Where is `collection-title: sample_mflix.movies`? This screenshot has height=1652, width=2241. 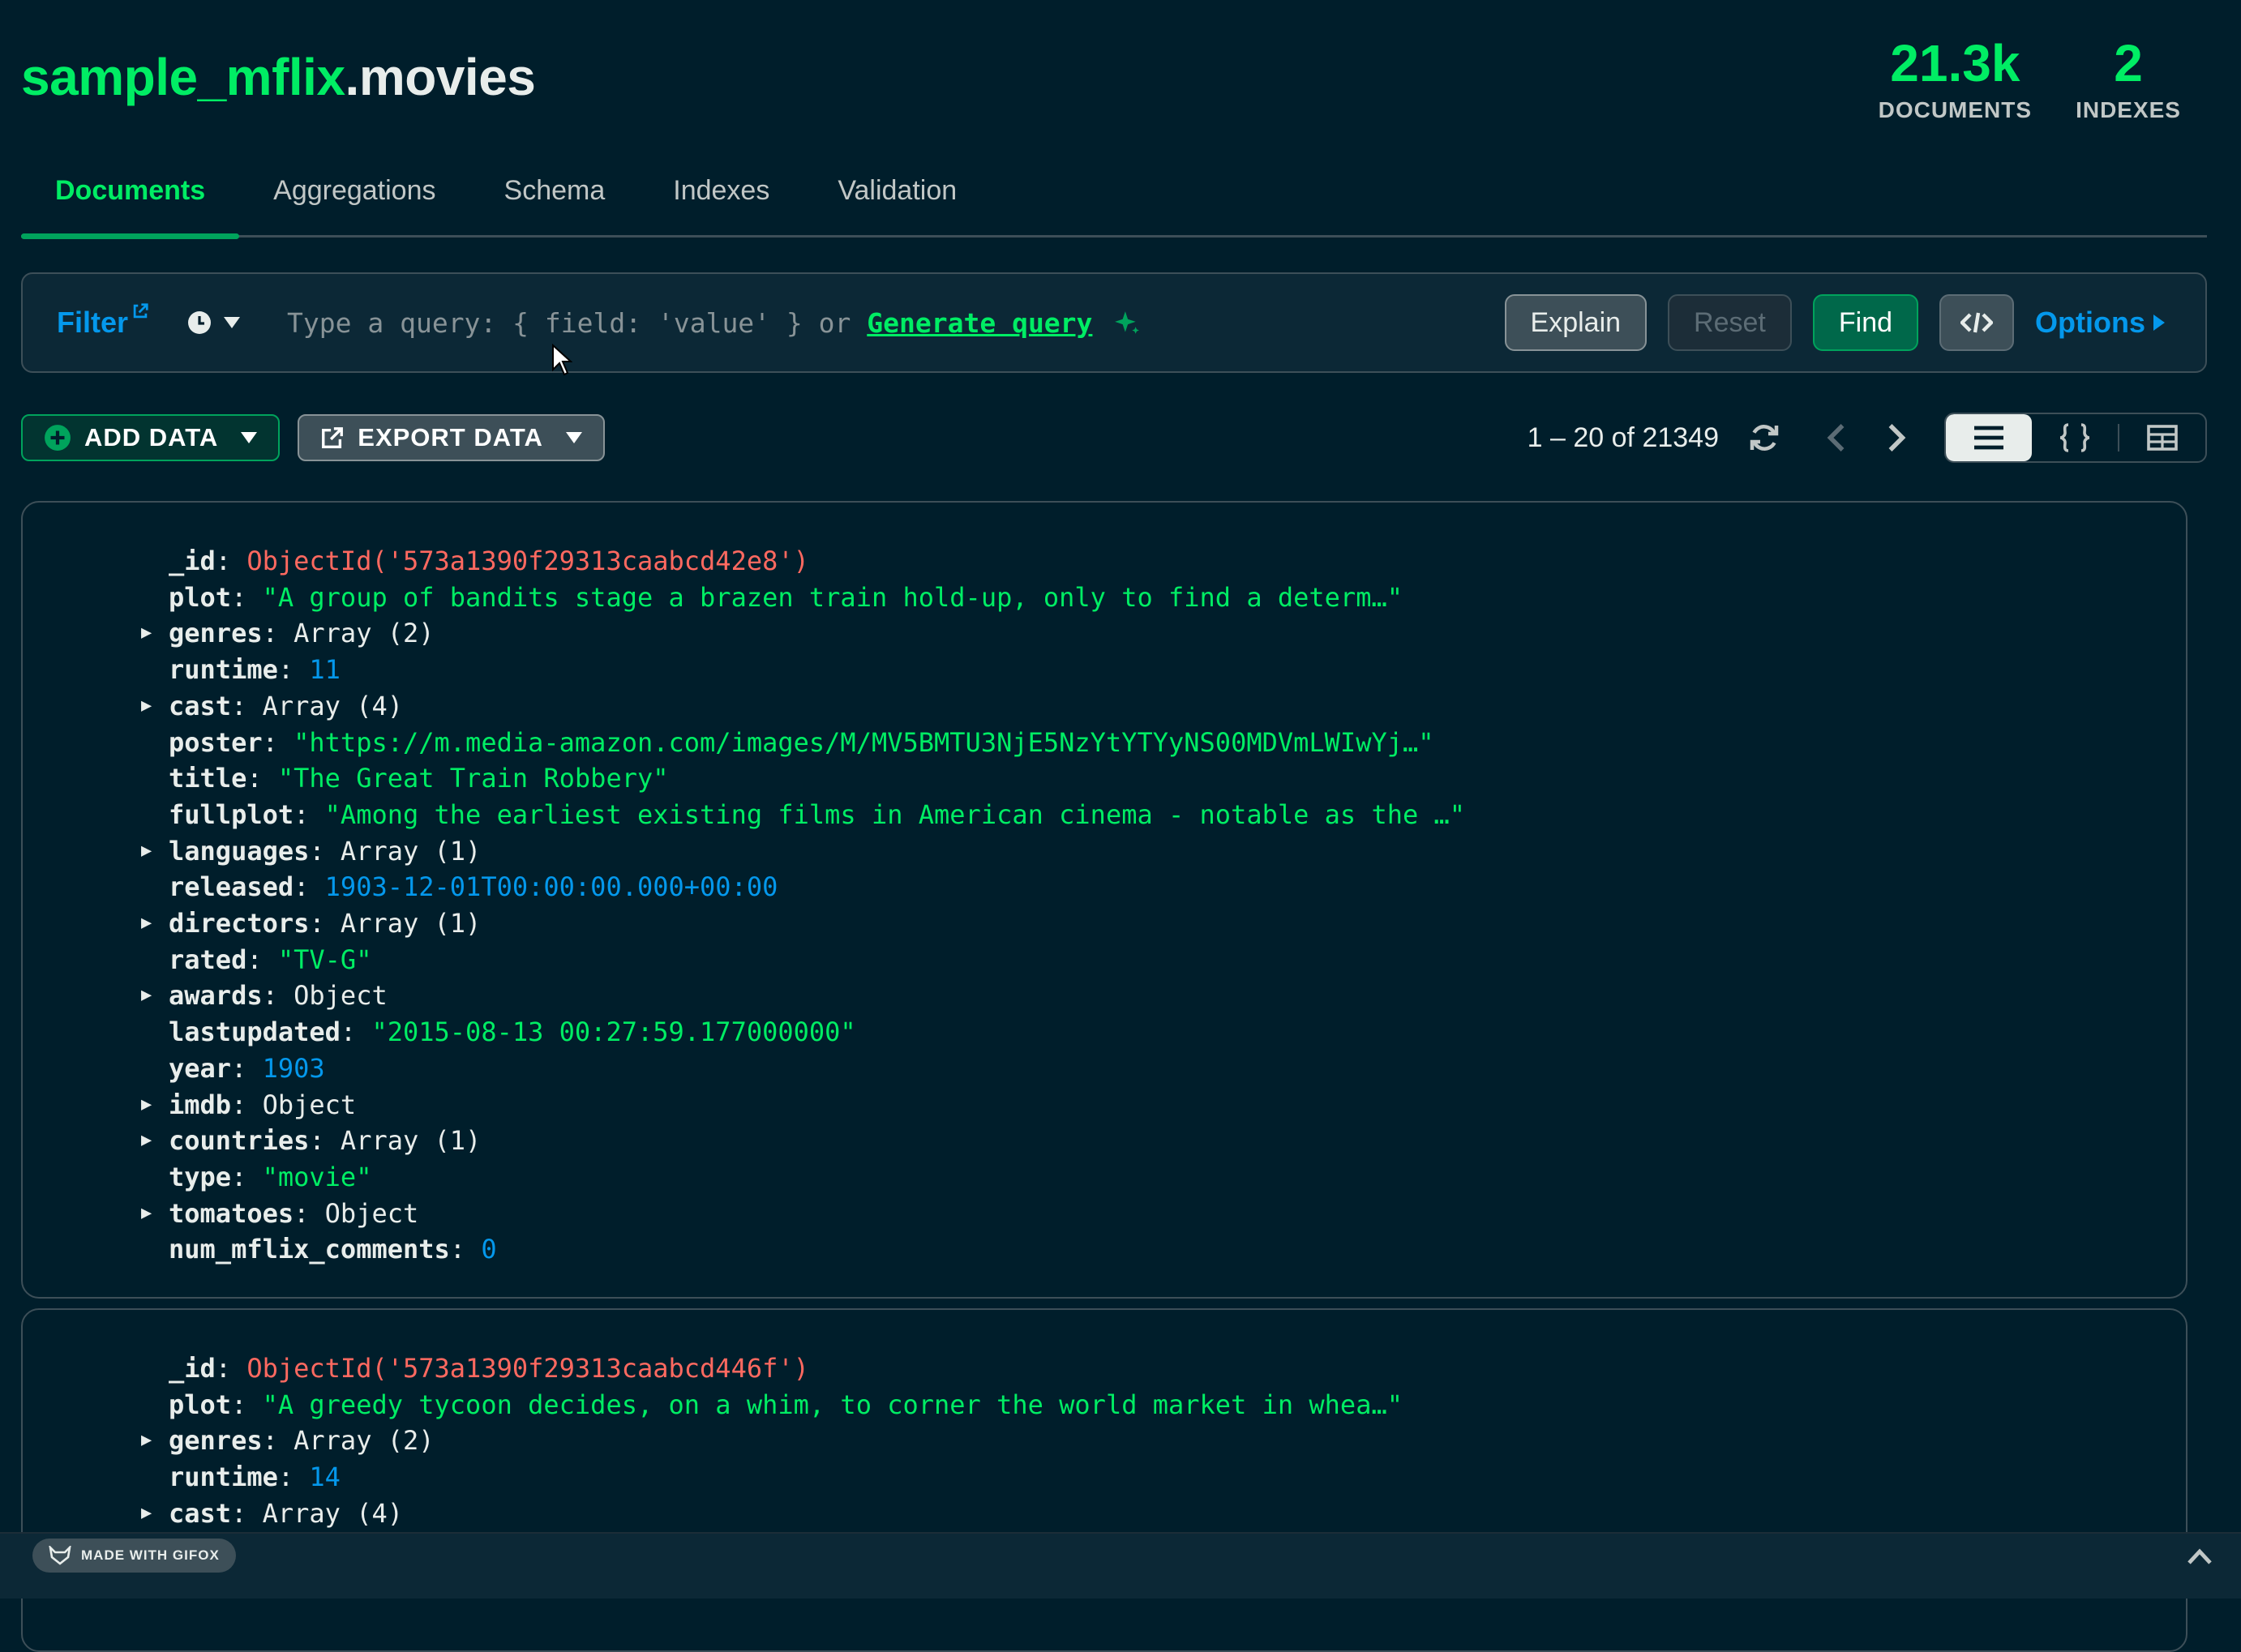
collection-title: sample_mflix.movies is located at coordinates (278, 77).